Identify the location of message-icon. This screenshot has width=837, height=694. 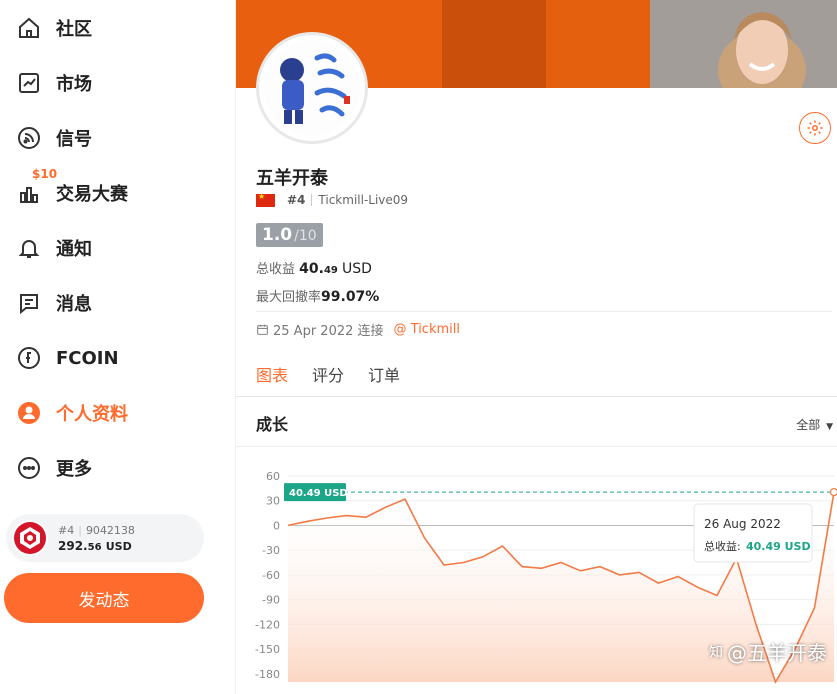
(29, 303).